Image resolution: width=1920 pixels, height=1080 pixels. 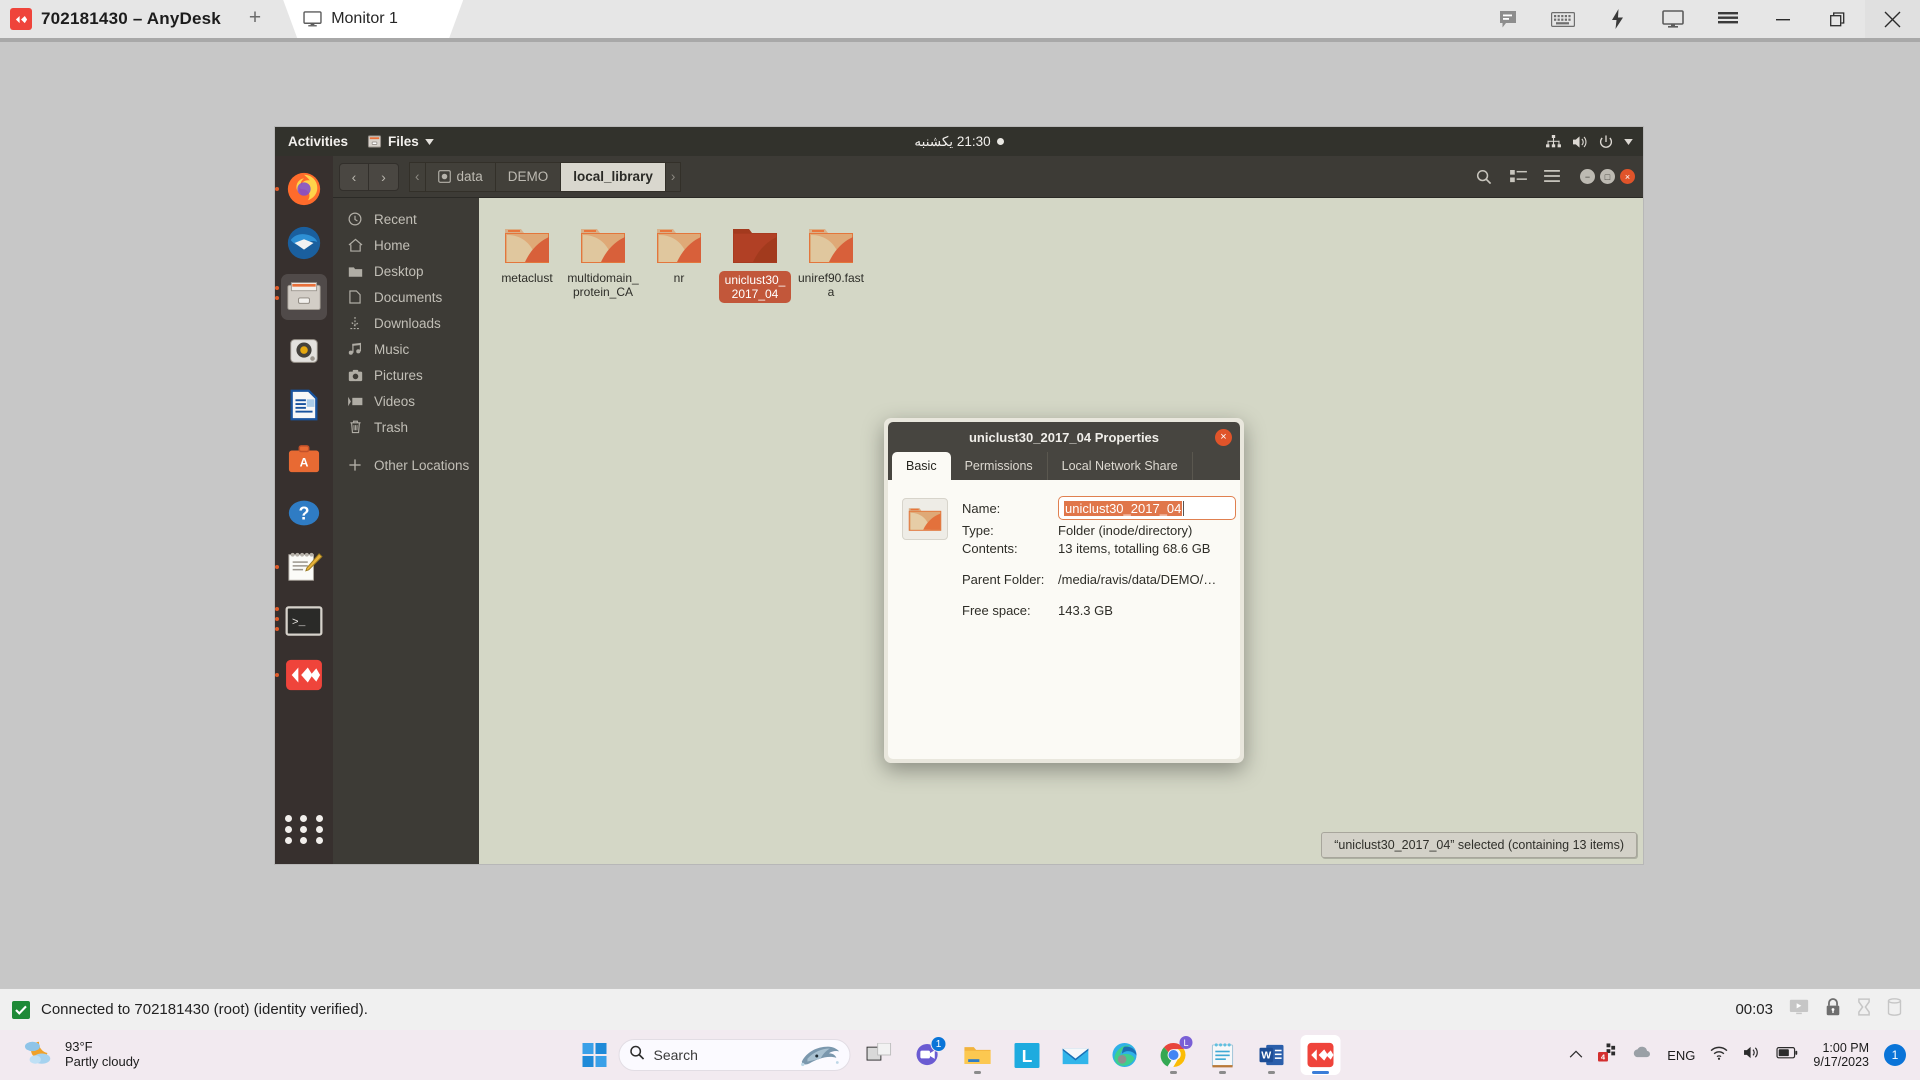 What do you see at coordinates (355, 297) in the screenshot?
I see `document-icon` at bounding box center [355, 297].